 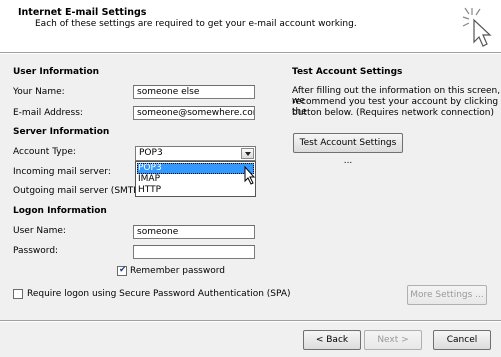 I want to click on option-imap: IMAP, so click(x=195, y=179).